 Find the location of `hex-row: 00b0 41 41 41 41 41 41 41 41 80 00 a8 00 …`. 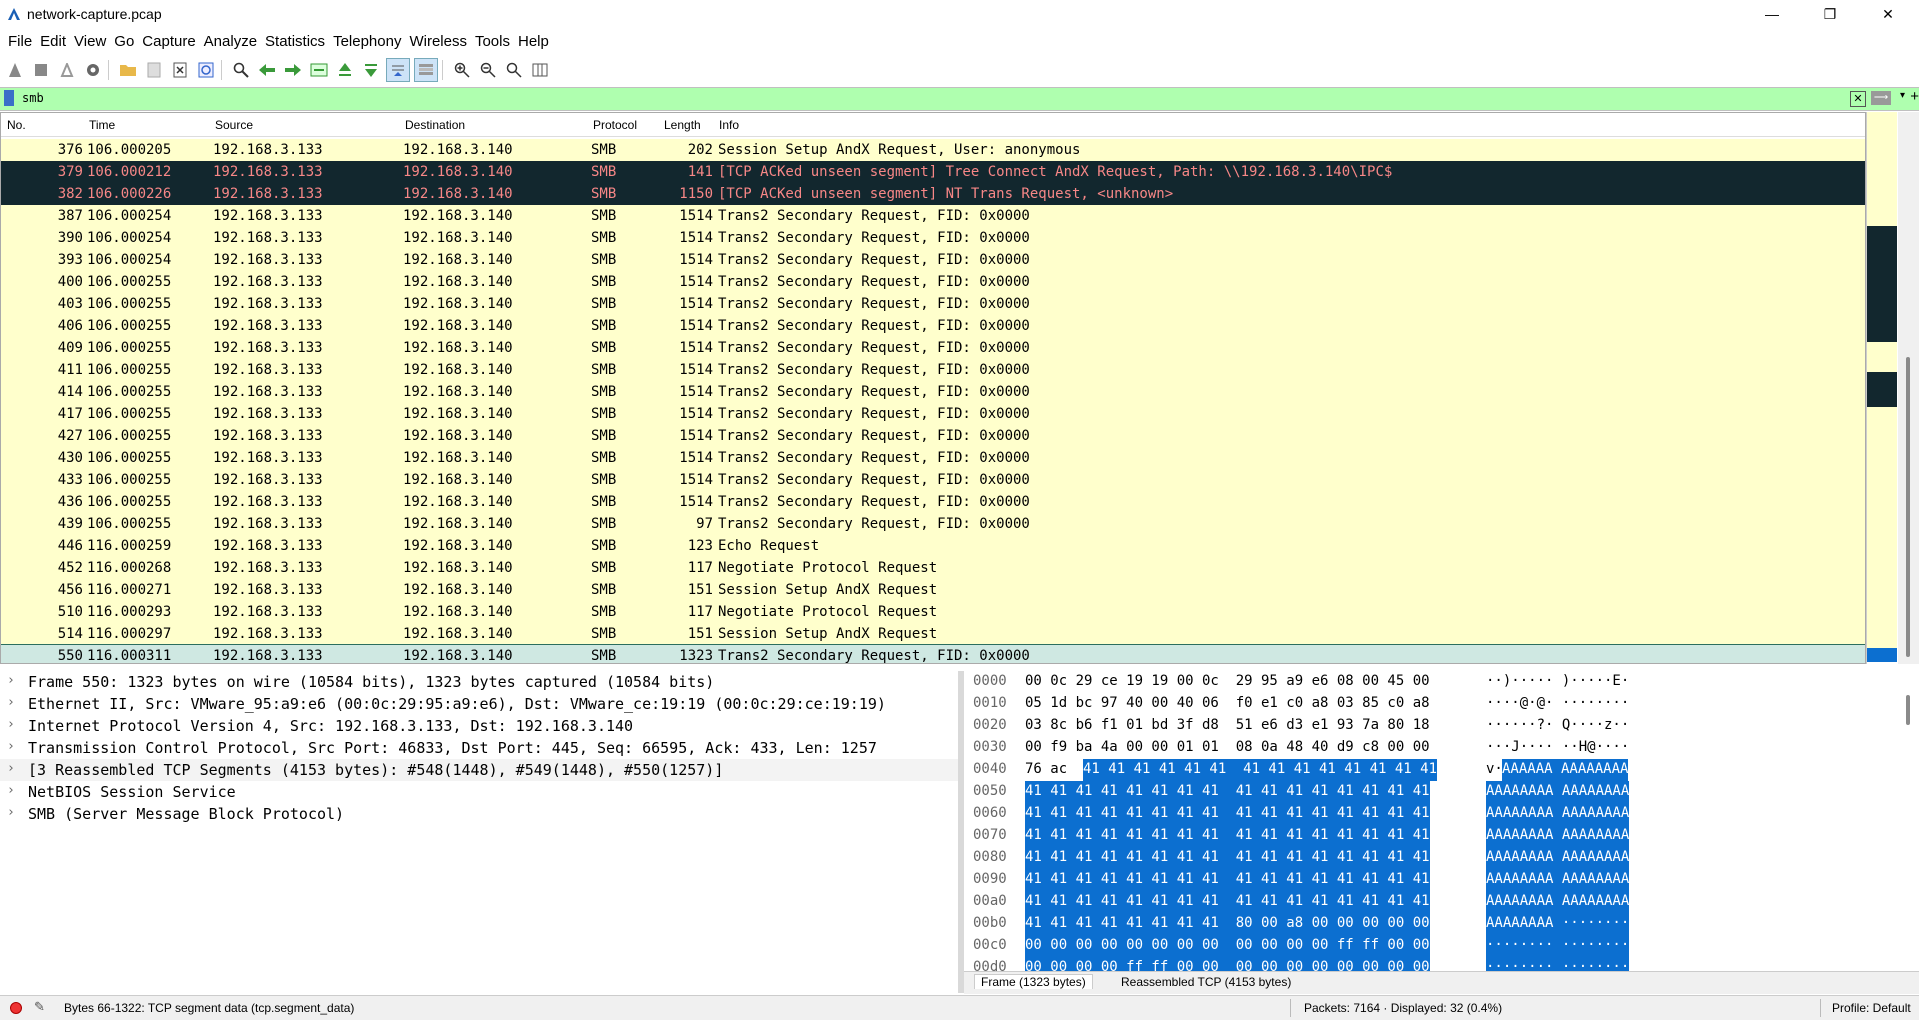

hex-row: 00b0 41 41 41 41 41 41 41 41 80 00 a8 00 … is located at coordinates (1441, 924).